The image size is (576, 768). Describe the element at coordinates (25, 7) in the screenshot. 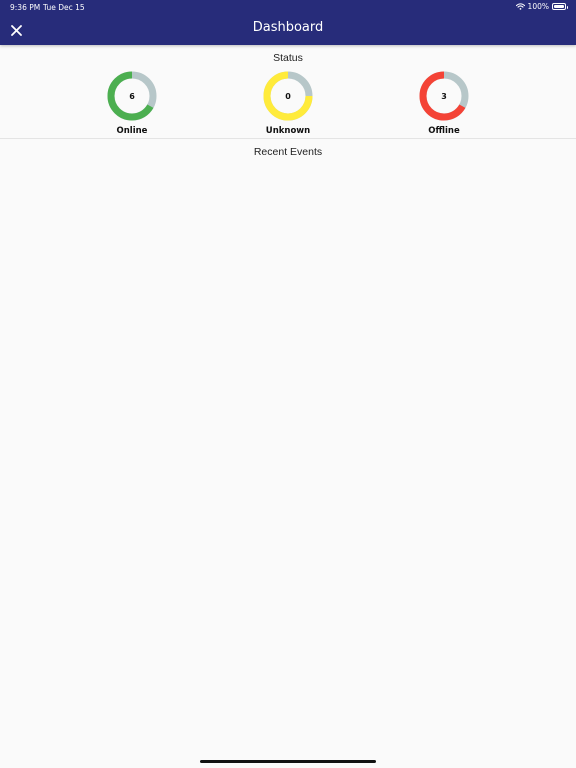

I see `status-time: 9:36 PM` at that location.